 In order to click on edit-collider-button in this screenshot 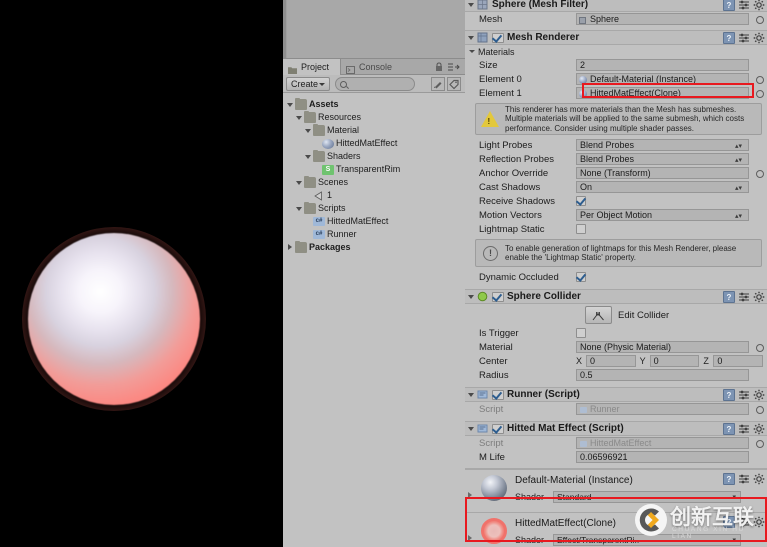, I will do `click(598, 315)`.